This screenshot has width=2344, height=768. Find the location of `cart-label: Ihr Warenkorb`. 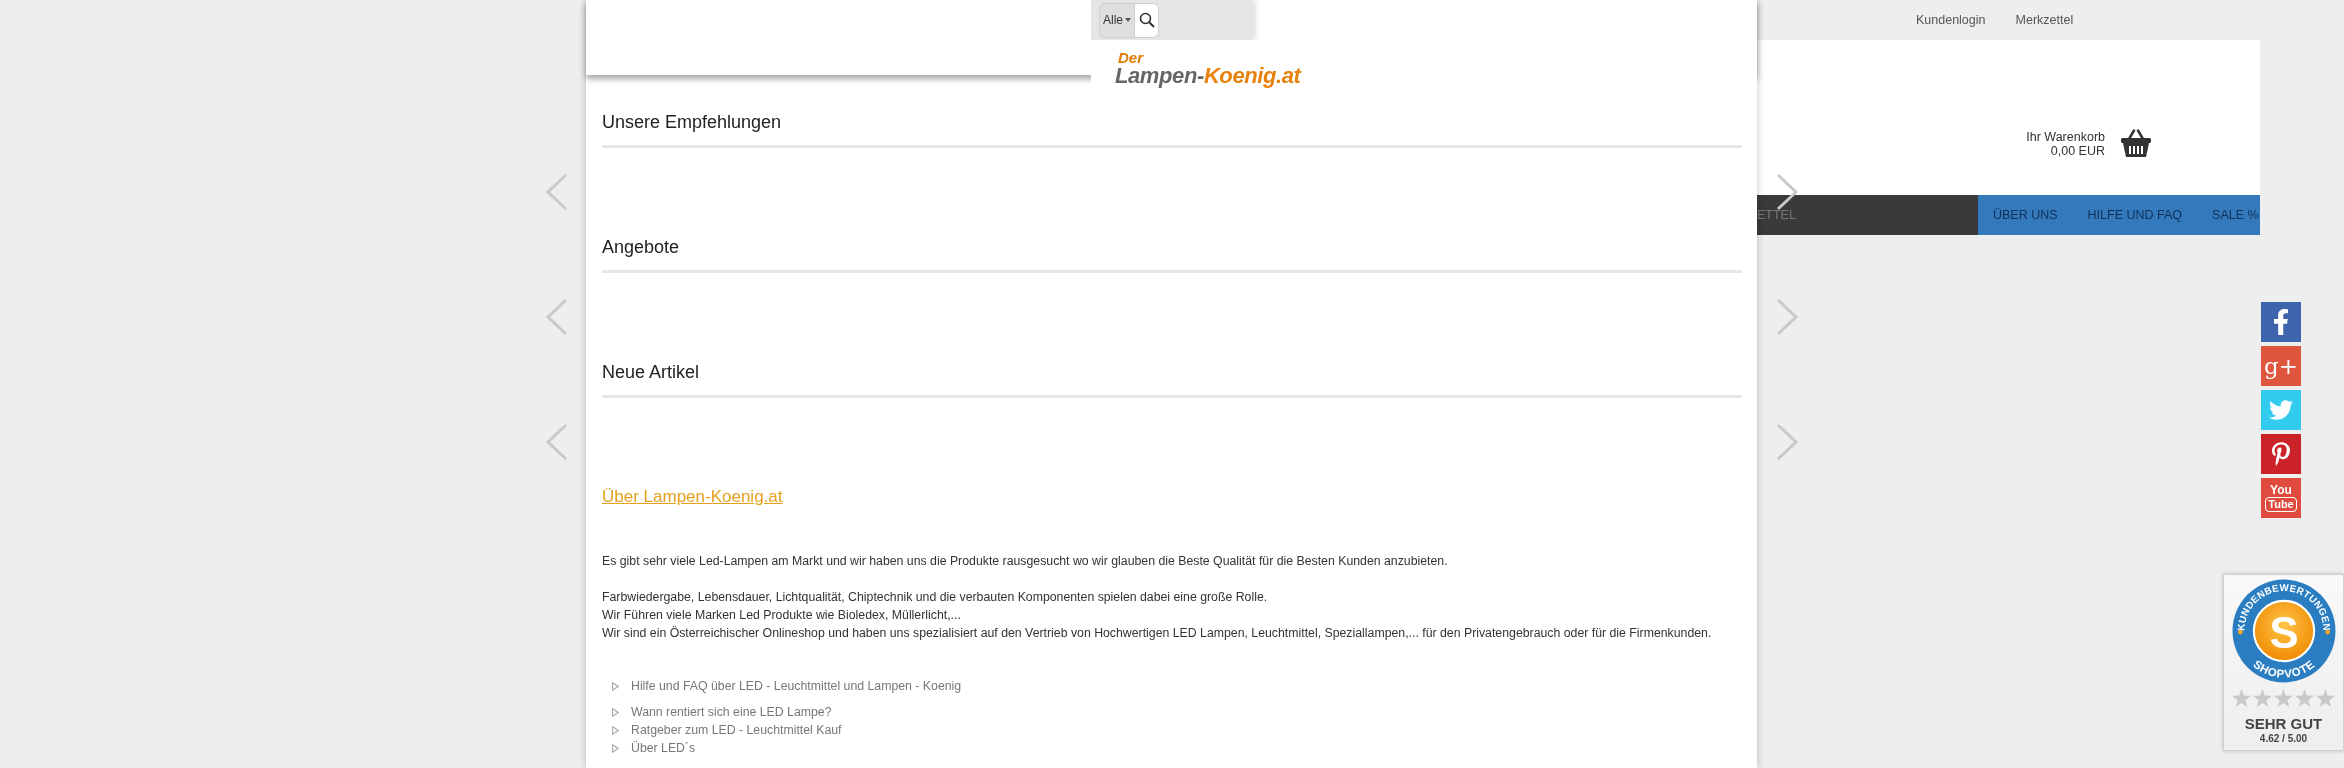

cart-label: Ihr Warenkorb is located at coordinates (2065, 137).